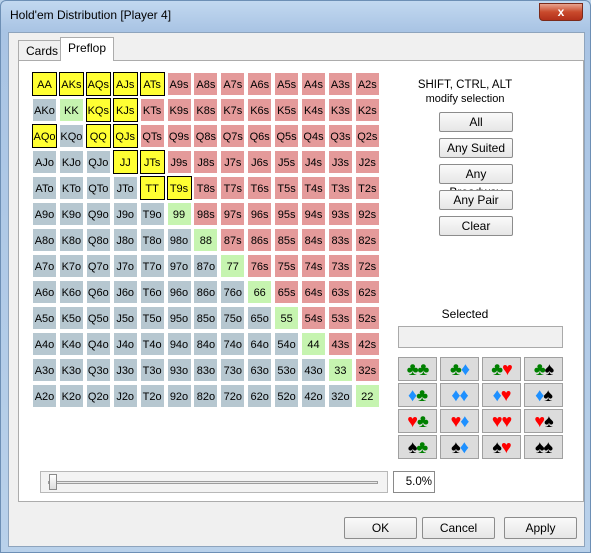 Image resolution: width=591 pixels, height=553 pixels. I want to click on hand-cell-t3o: T3o, so click(152, 370).